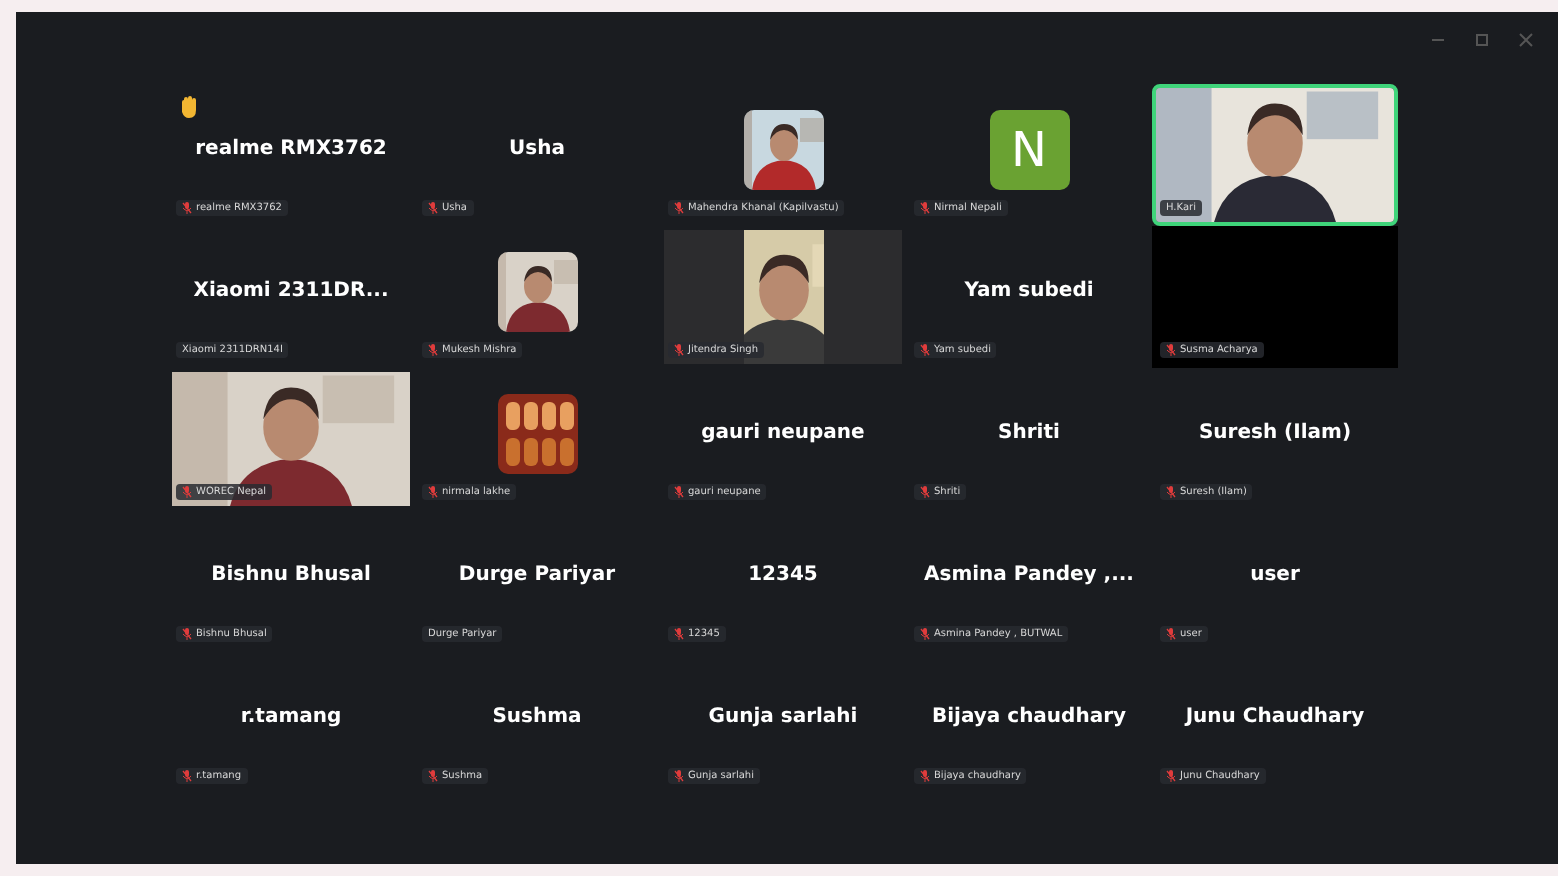  I want to click on letter-avatar: N, so click(1029, 149).